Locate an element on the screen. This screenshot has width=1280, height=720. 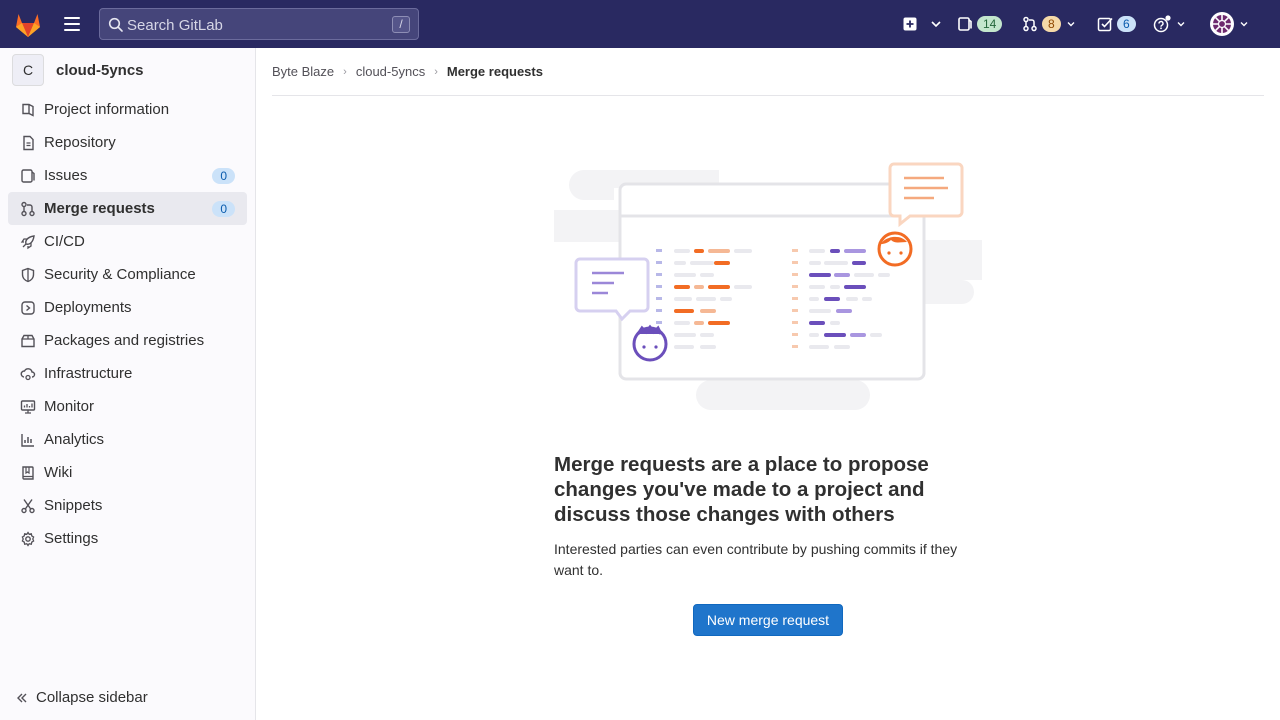
sidebar-item-label: Security & Compliance is located at coordinates (120, 274).